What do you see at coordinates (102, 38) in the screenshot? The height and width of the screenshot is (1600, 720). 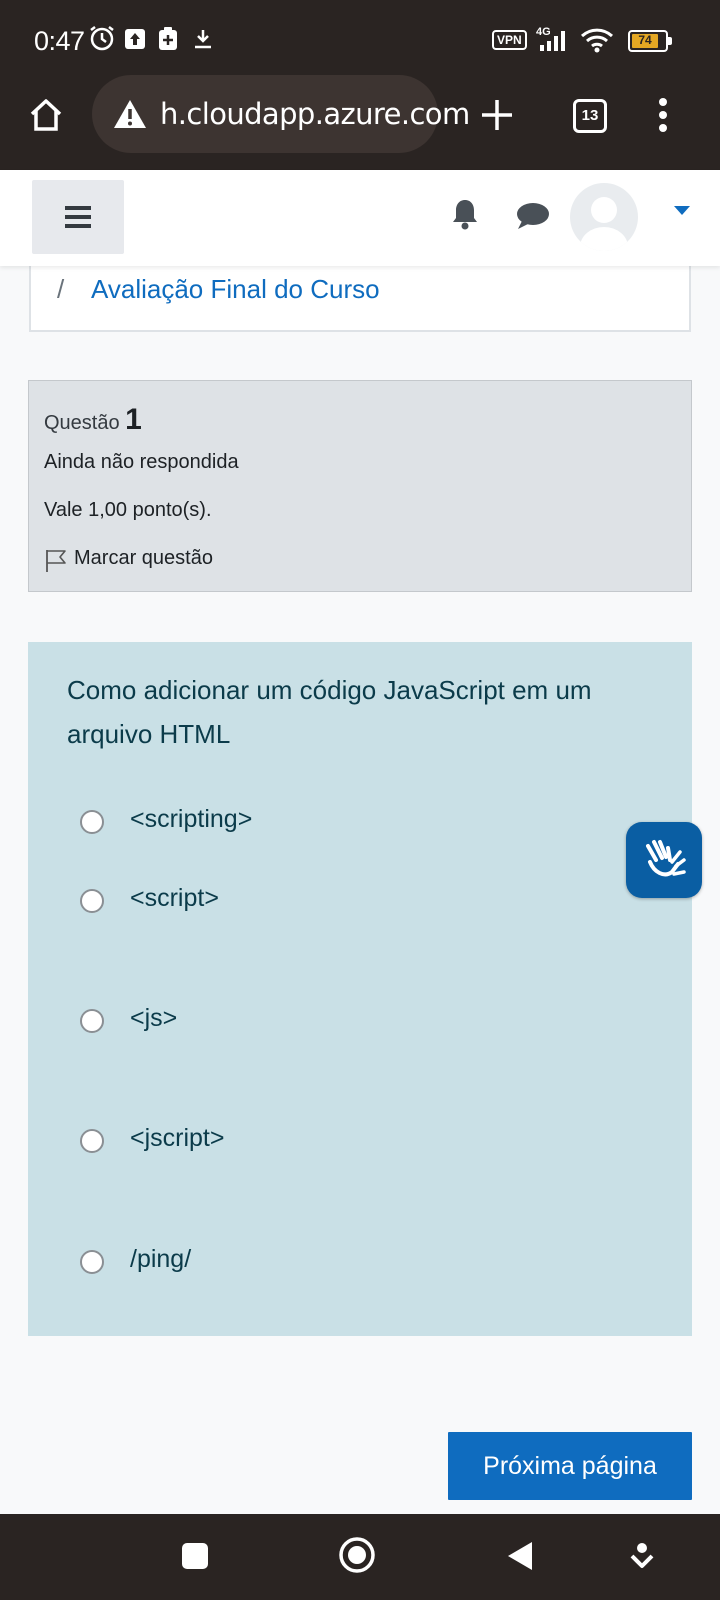 I see `alarm-icon` at bounding box center [102, 38].